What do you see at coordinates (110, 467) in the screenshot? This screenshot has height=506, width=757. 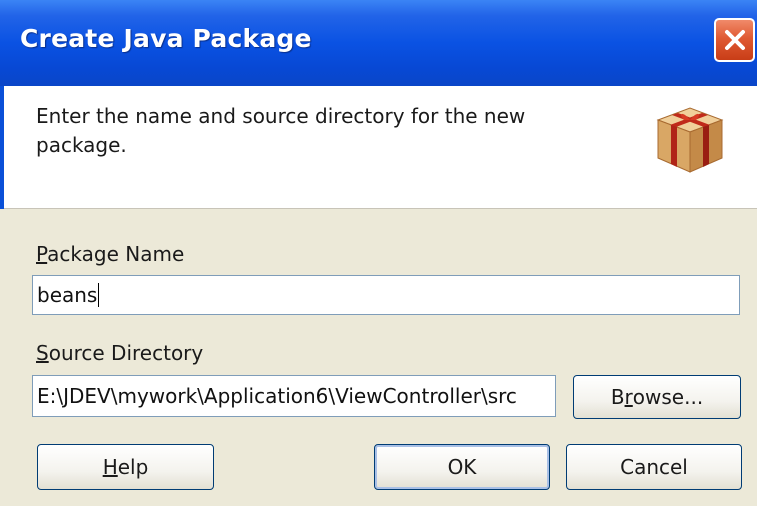 I see `help-mnemonic: H` at bounding box center [110, 467].